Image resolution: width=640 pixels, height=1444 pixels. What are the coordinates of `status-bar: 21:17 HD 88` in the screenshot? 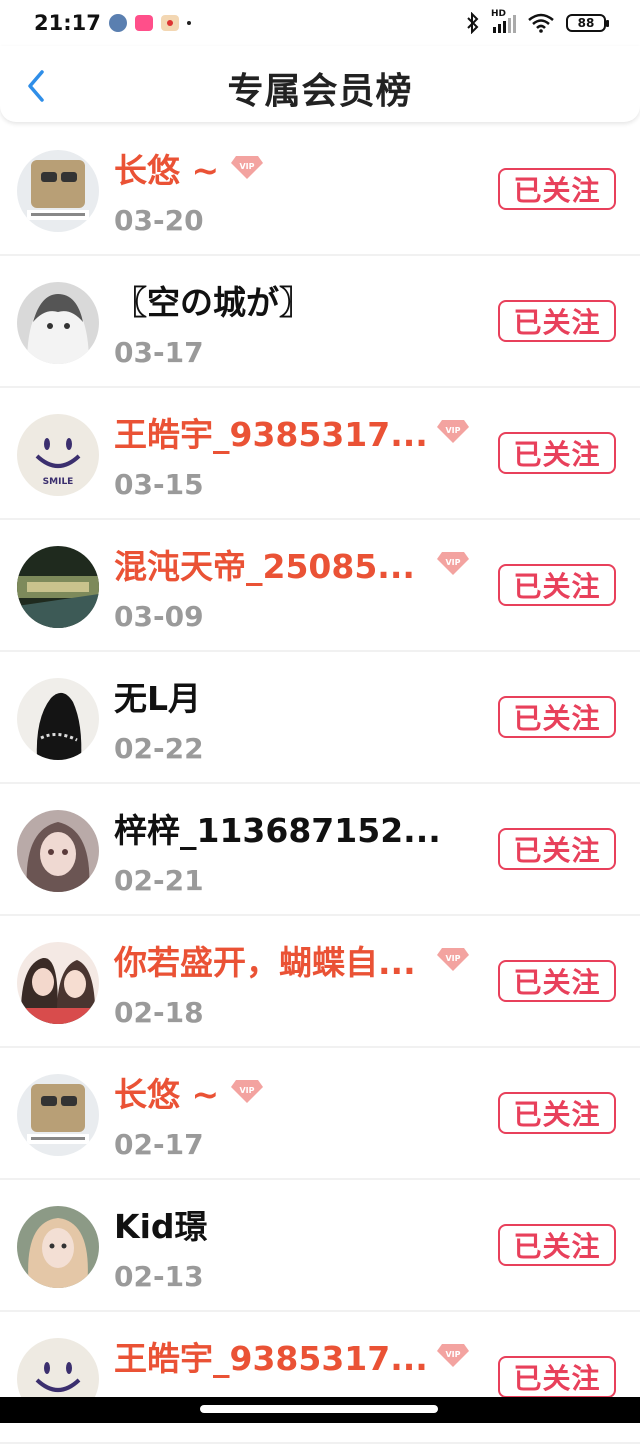 It's located at (320, 23).